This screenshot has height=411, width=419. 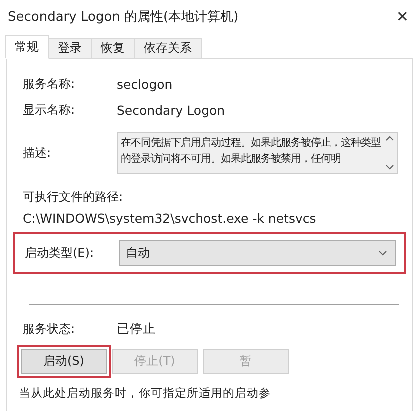 I want to click on field-label: 服务名称:, so click(x=49, y=84).